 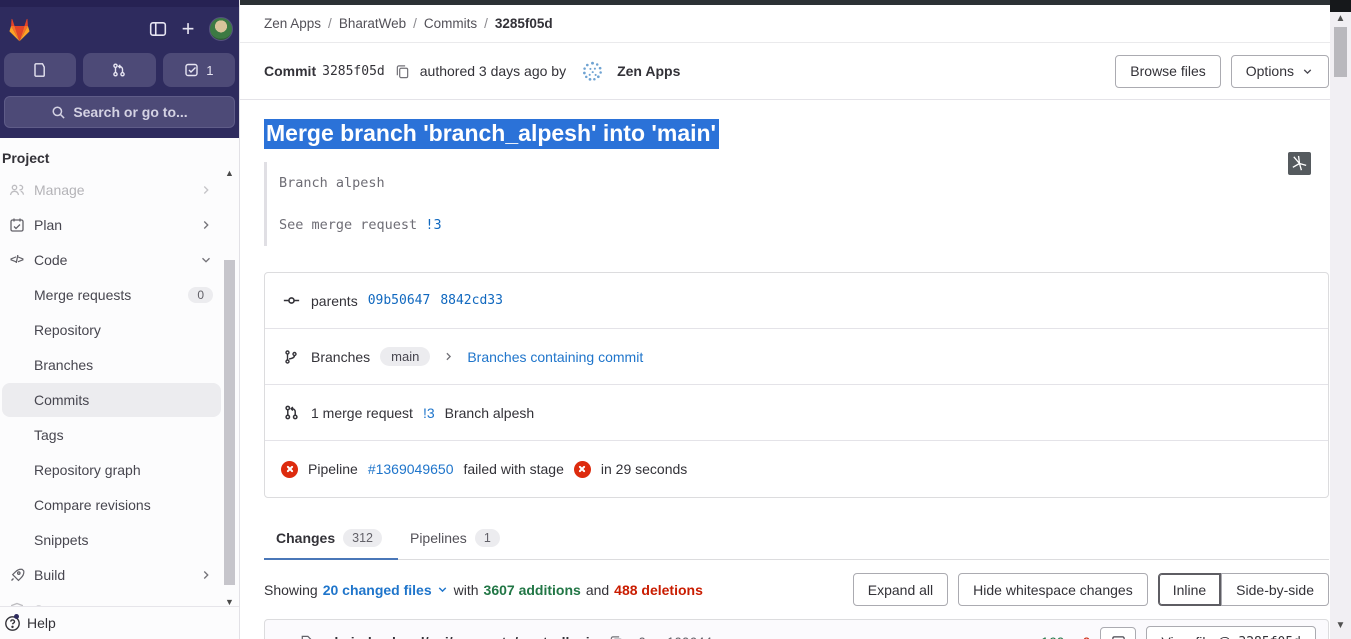 What do you see at coordinates (284, 637) in the screenshot?
I see `collapse-chevron-icon` at bounding box center [284, 637].